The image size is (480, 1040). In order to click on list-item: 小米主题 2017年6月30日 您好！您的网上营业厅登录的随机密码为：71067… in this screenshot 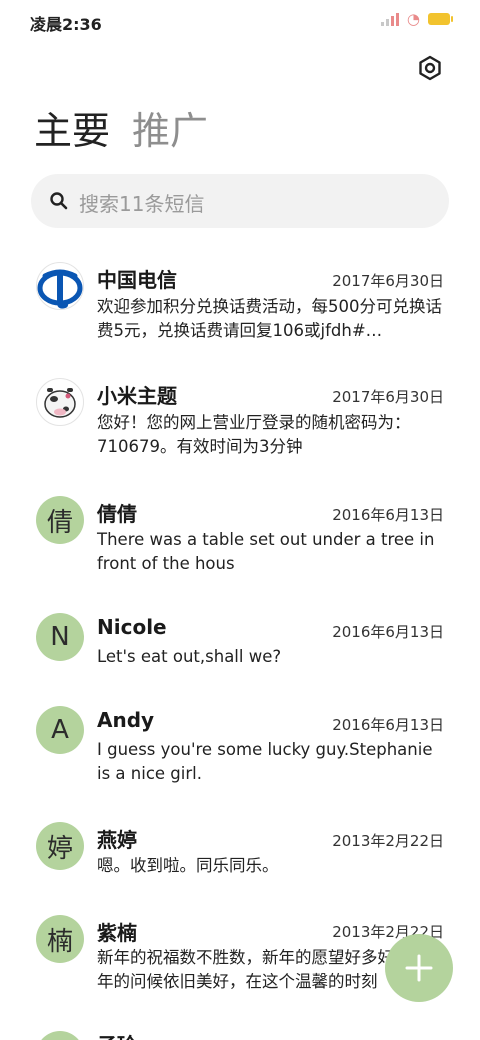, I will do `click(240, 424)`.